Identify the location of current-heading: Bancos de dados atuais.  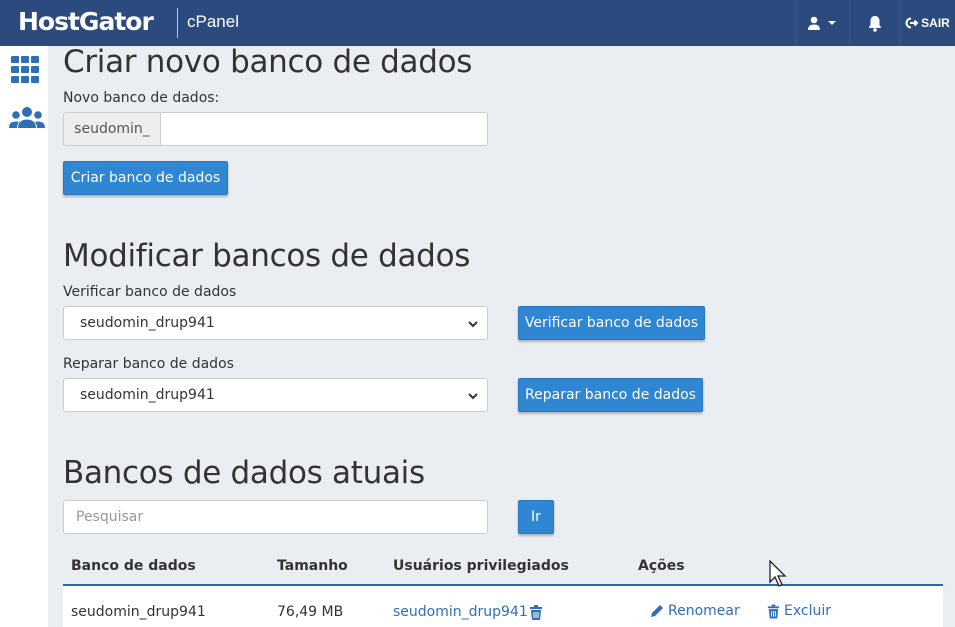
(244, 473).